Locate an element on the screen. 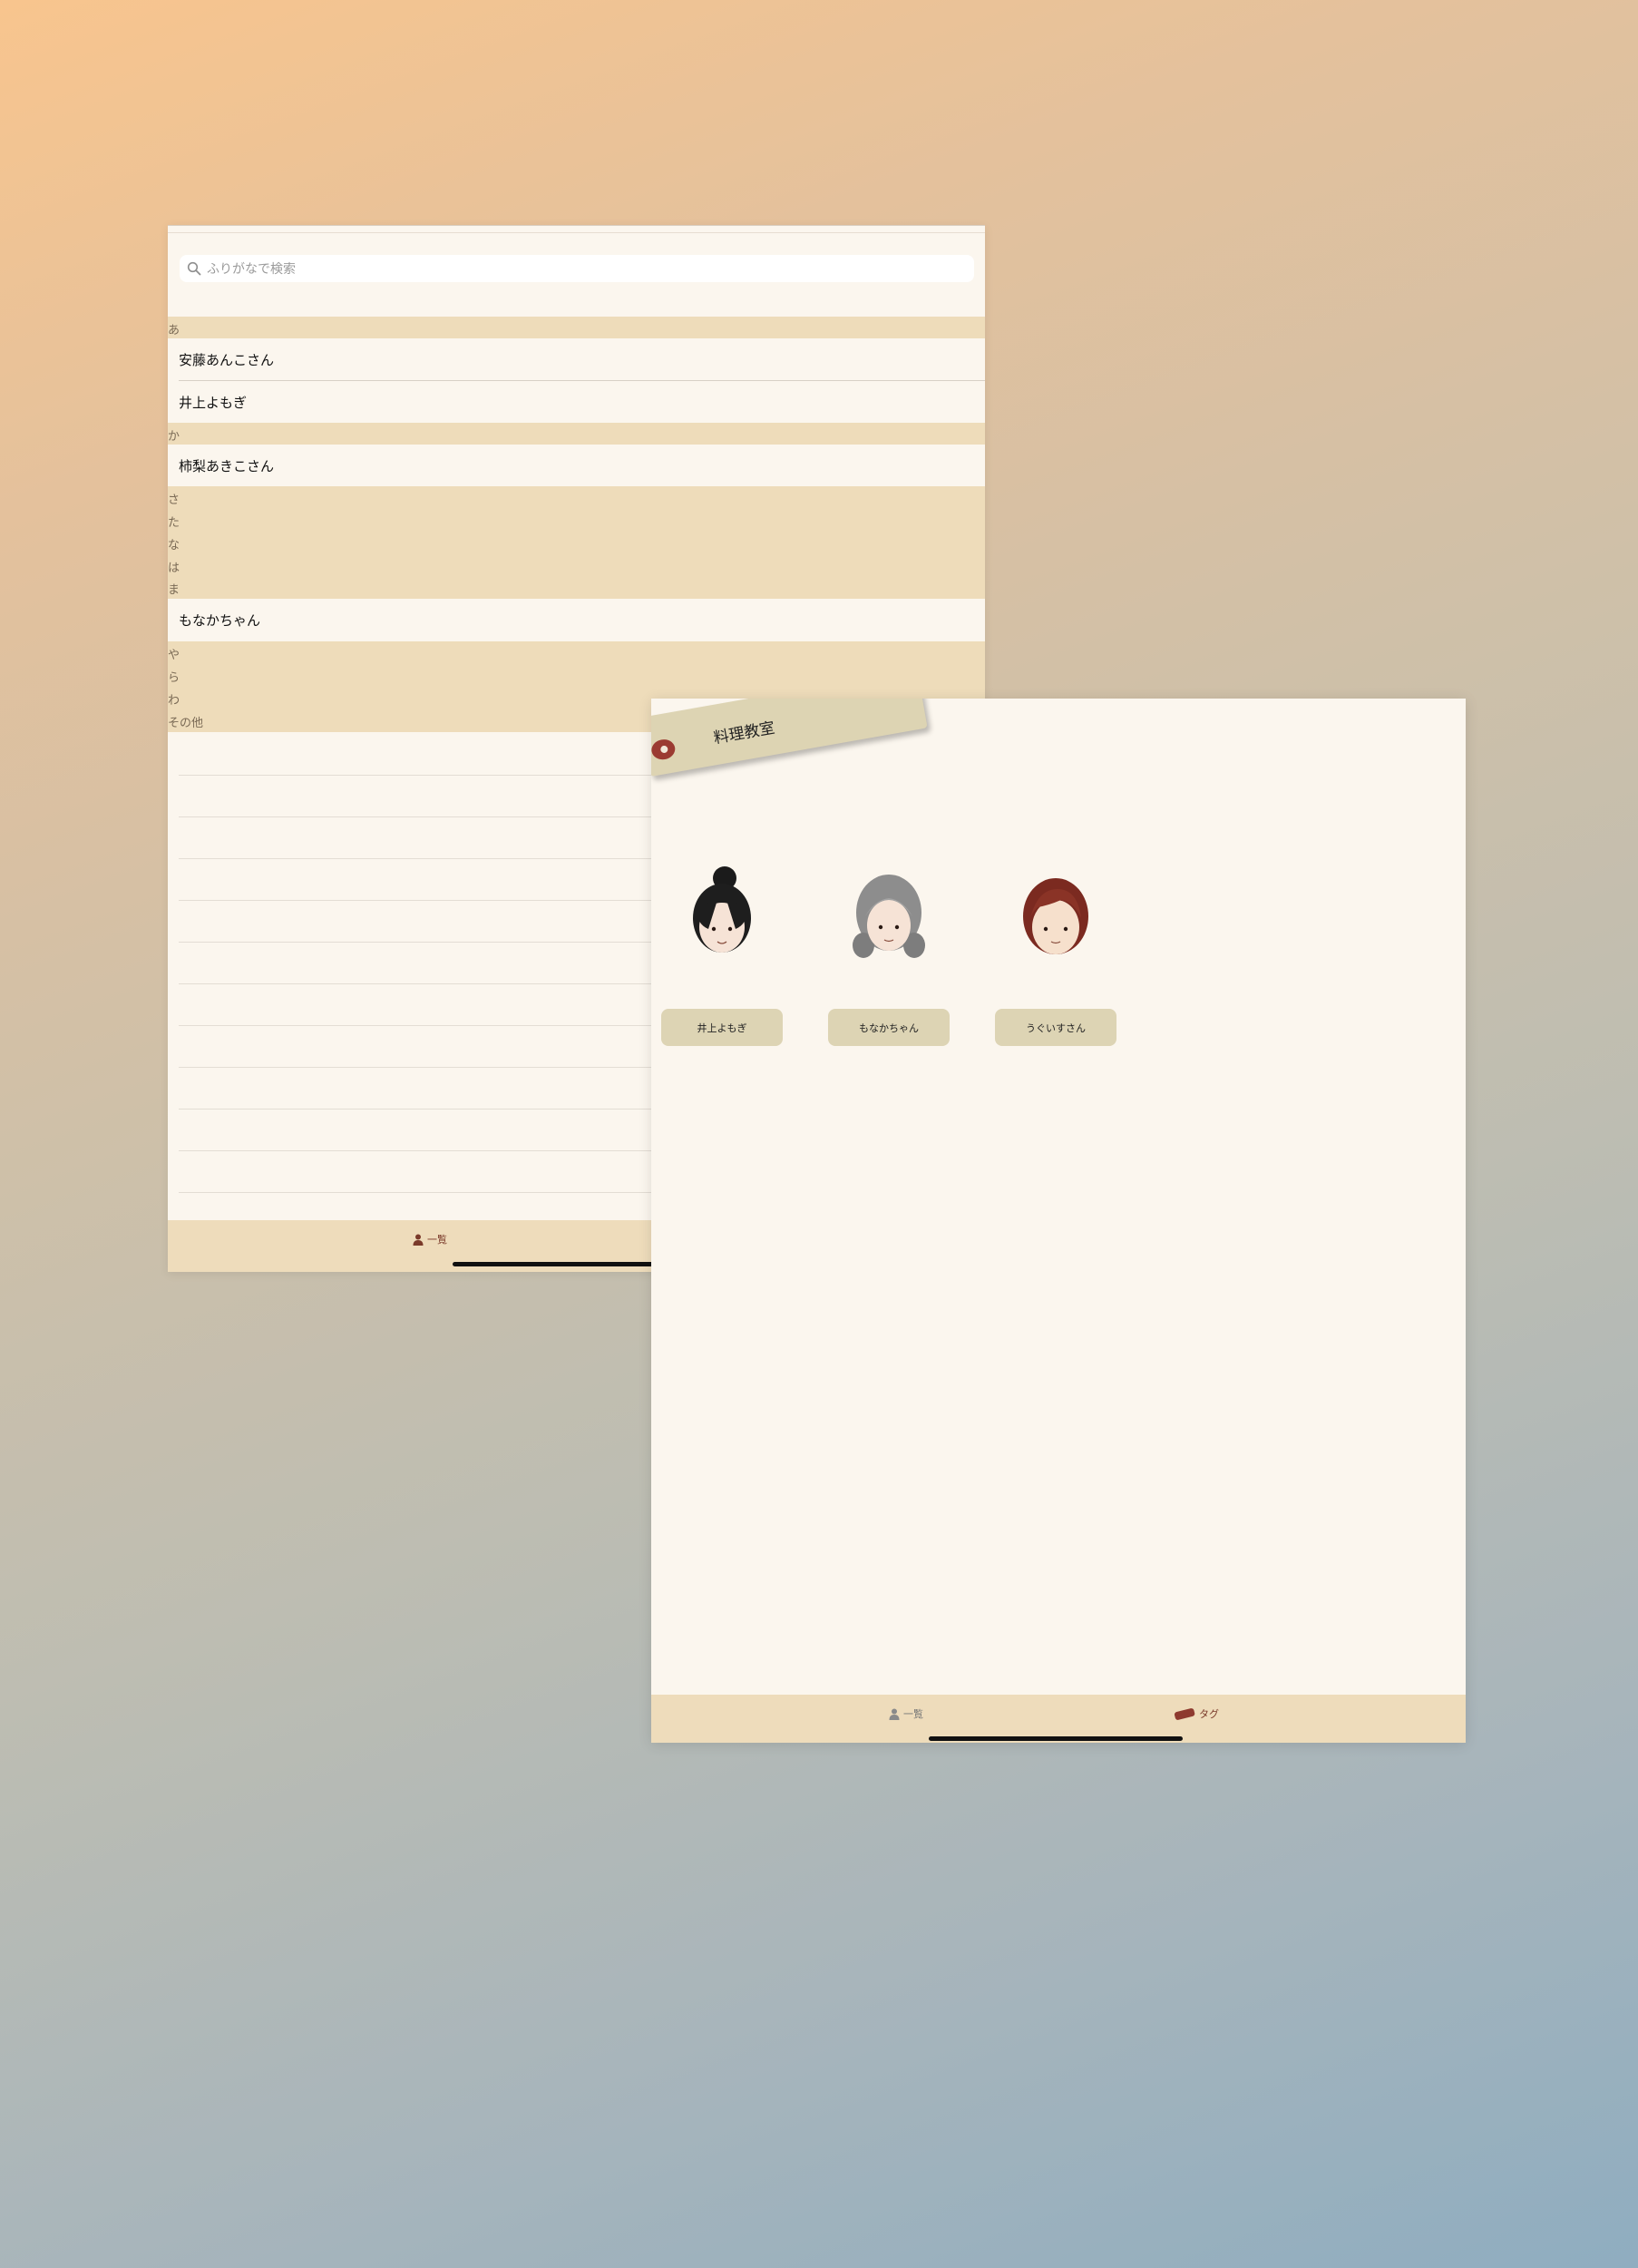  search-icon is located at coordinates (194, 269).